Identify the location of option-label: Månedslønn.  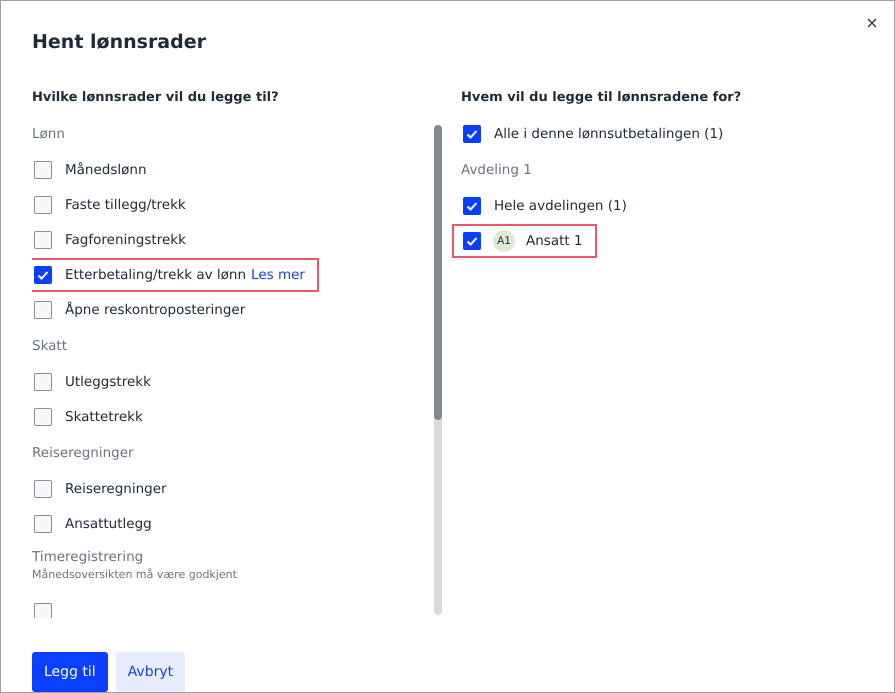
(106, 170).